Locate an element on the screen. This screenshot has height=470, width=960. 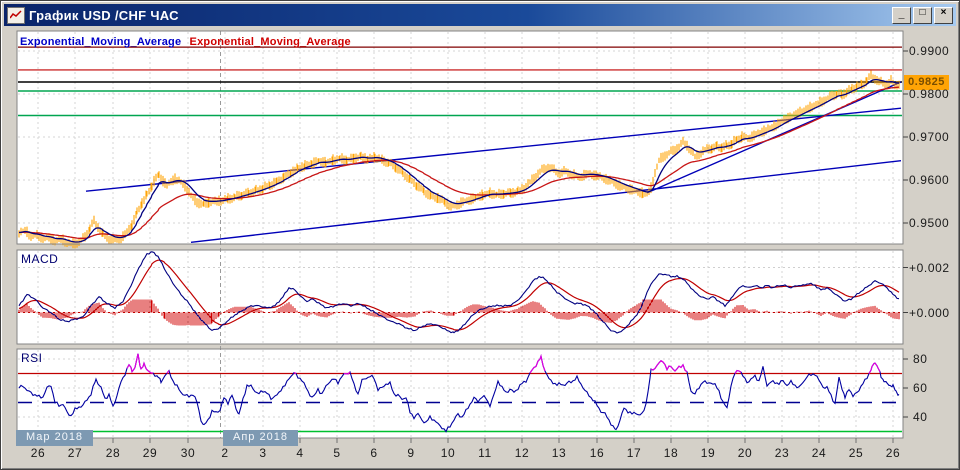
price-axis-label: 0.9500 is located at coordinates (929, 223).